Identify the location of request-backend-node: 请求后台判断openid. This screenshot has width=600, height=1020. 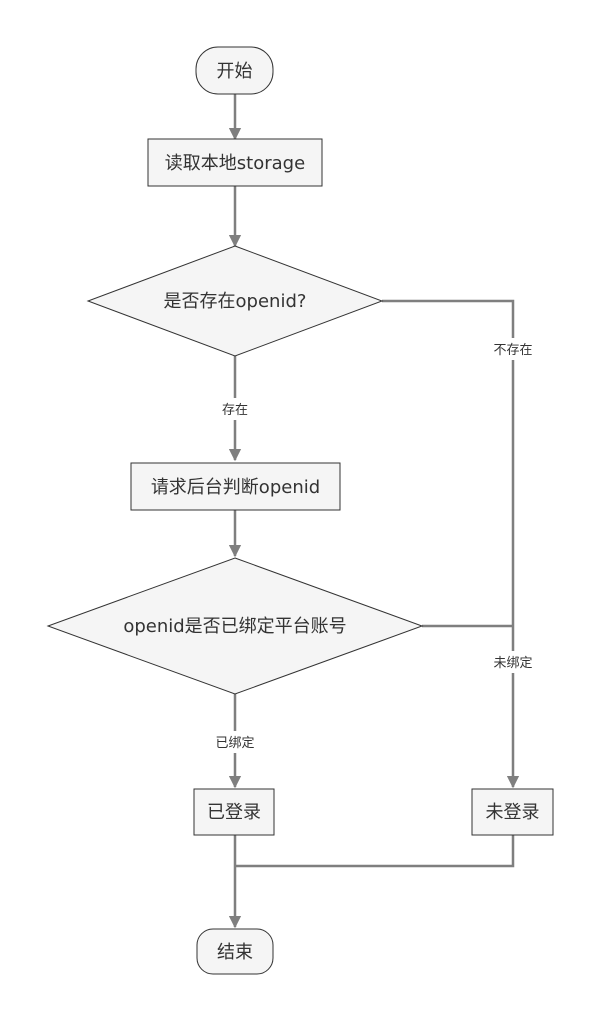
(235, 486).